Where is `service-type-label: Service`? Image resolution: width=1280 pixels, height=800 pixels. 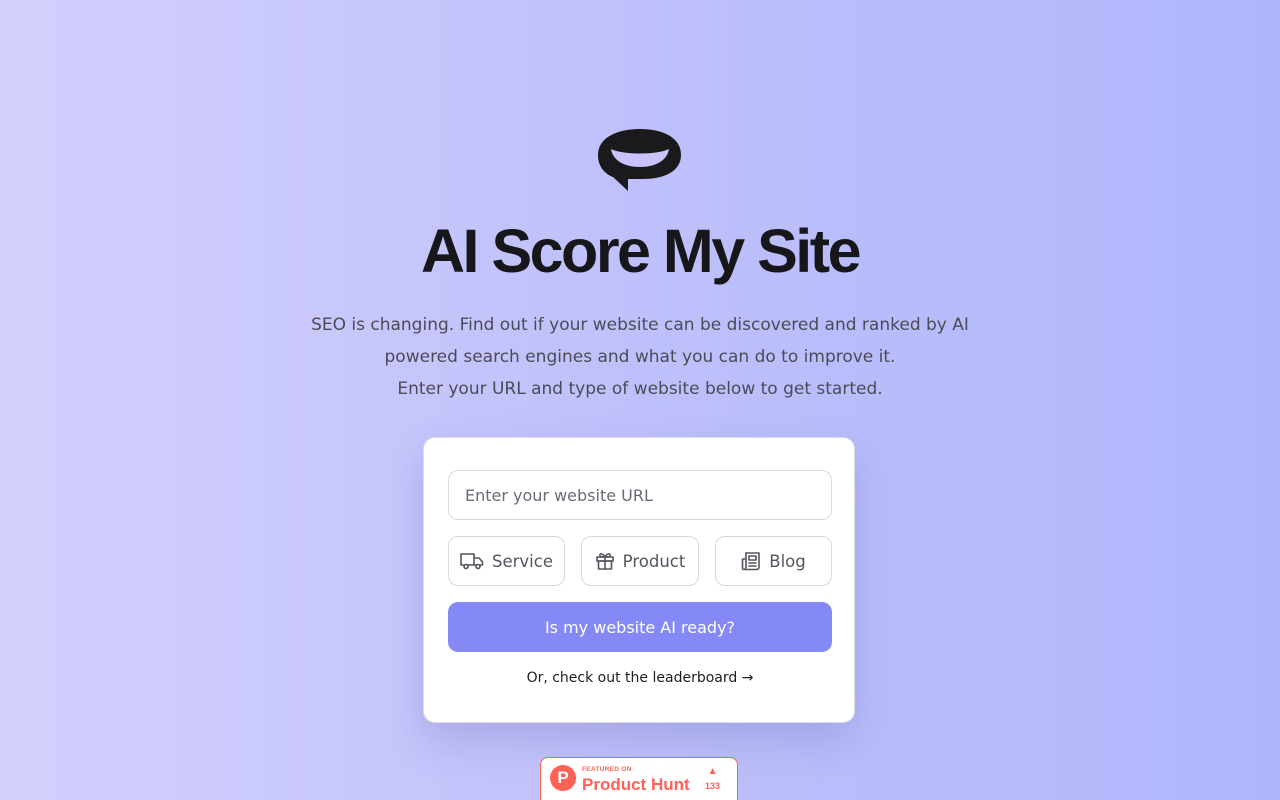 service-type-label: Service is located at coordinates (522, 561).